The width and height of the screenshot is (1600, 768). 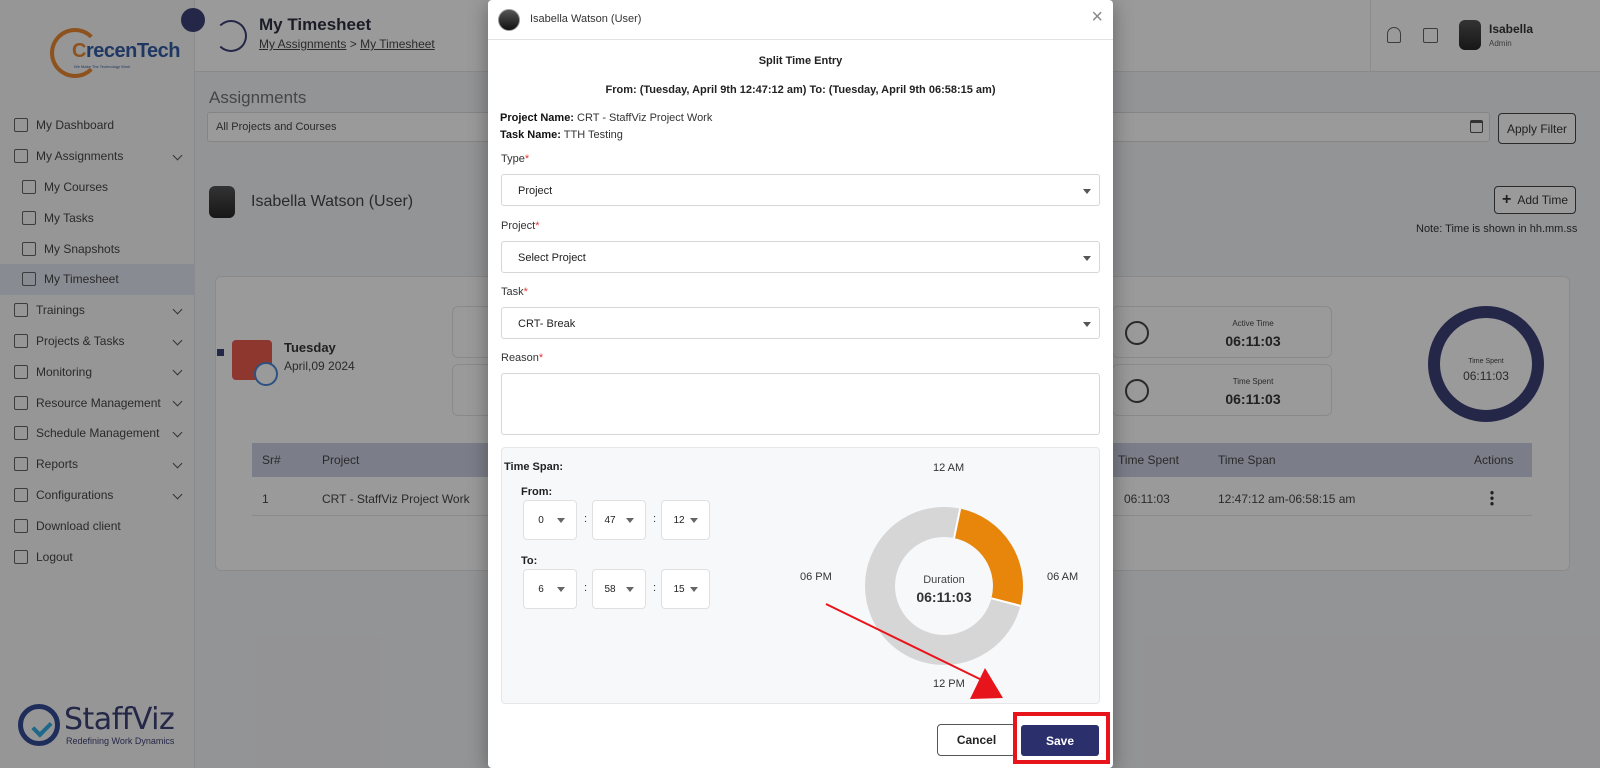 What do you see at coordinates (520, 226) in the screenshot?
I see `project-label: Project*` at bounding box center [520, 226].